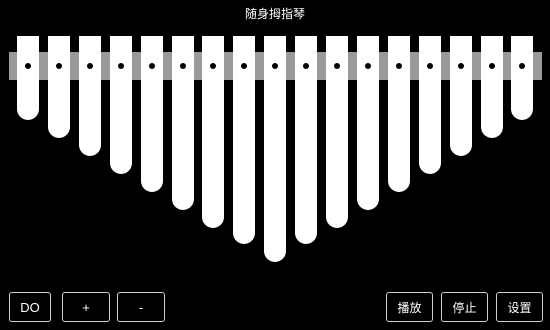 Image resolution: width=550 pixels, height=330 pixels. What do you see at coordinates (86, 307) in the screenshot?
I see `plus-button: +` at bounding box center [86, 307].